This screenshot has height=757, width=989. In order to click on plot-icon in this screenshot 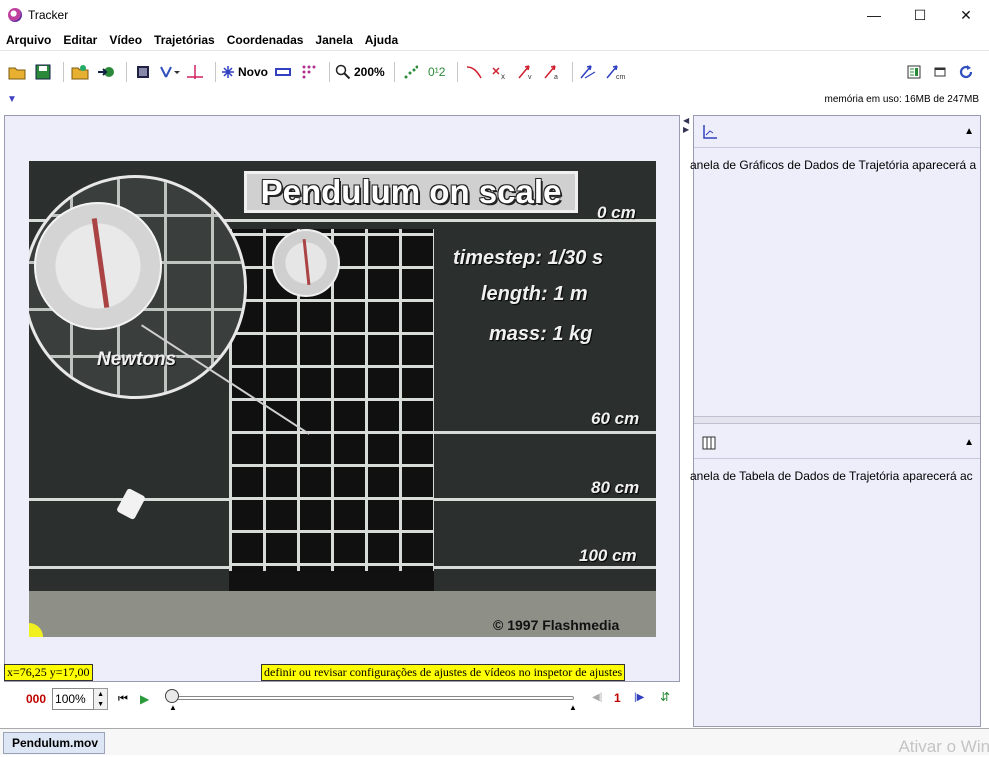, I will do `click(710, 132)`.